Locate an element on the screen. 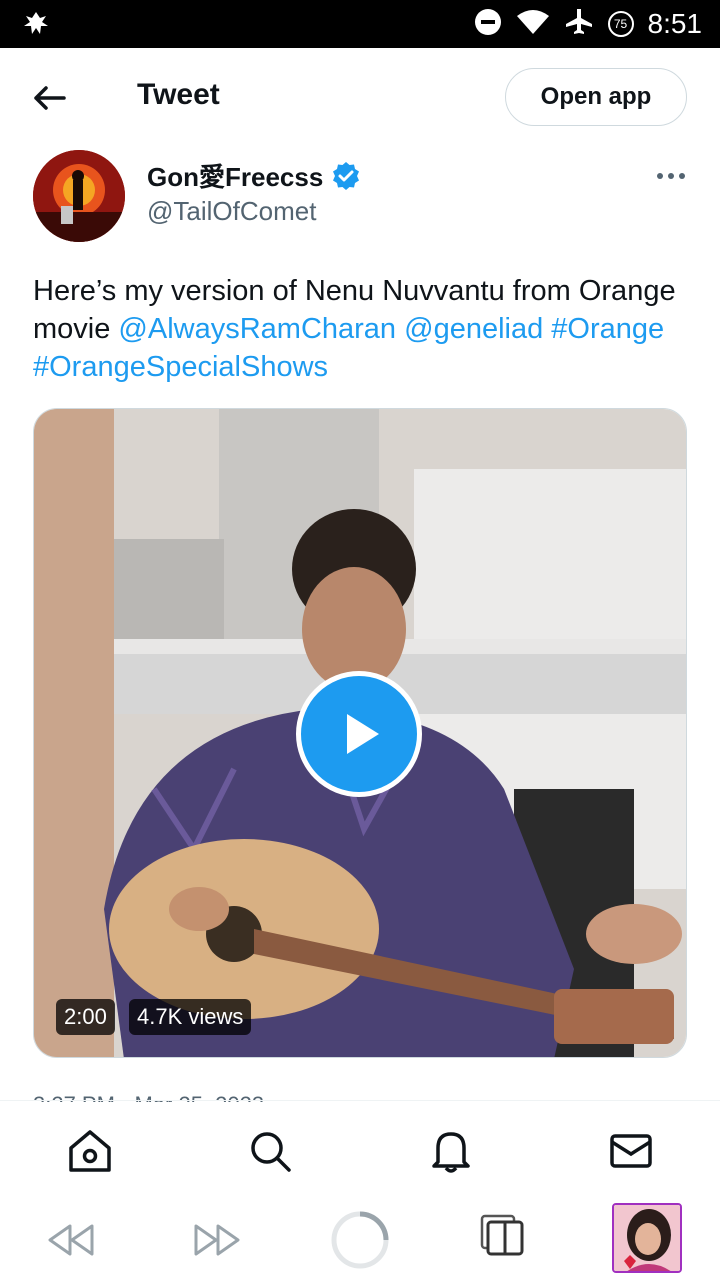 This screenshot has width=720, height=1280. author-name-row: Gon愛Freecss is located at coordinates (254, 175).